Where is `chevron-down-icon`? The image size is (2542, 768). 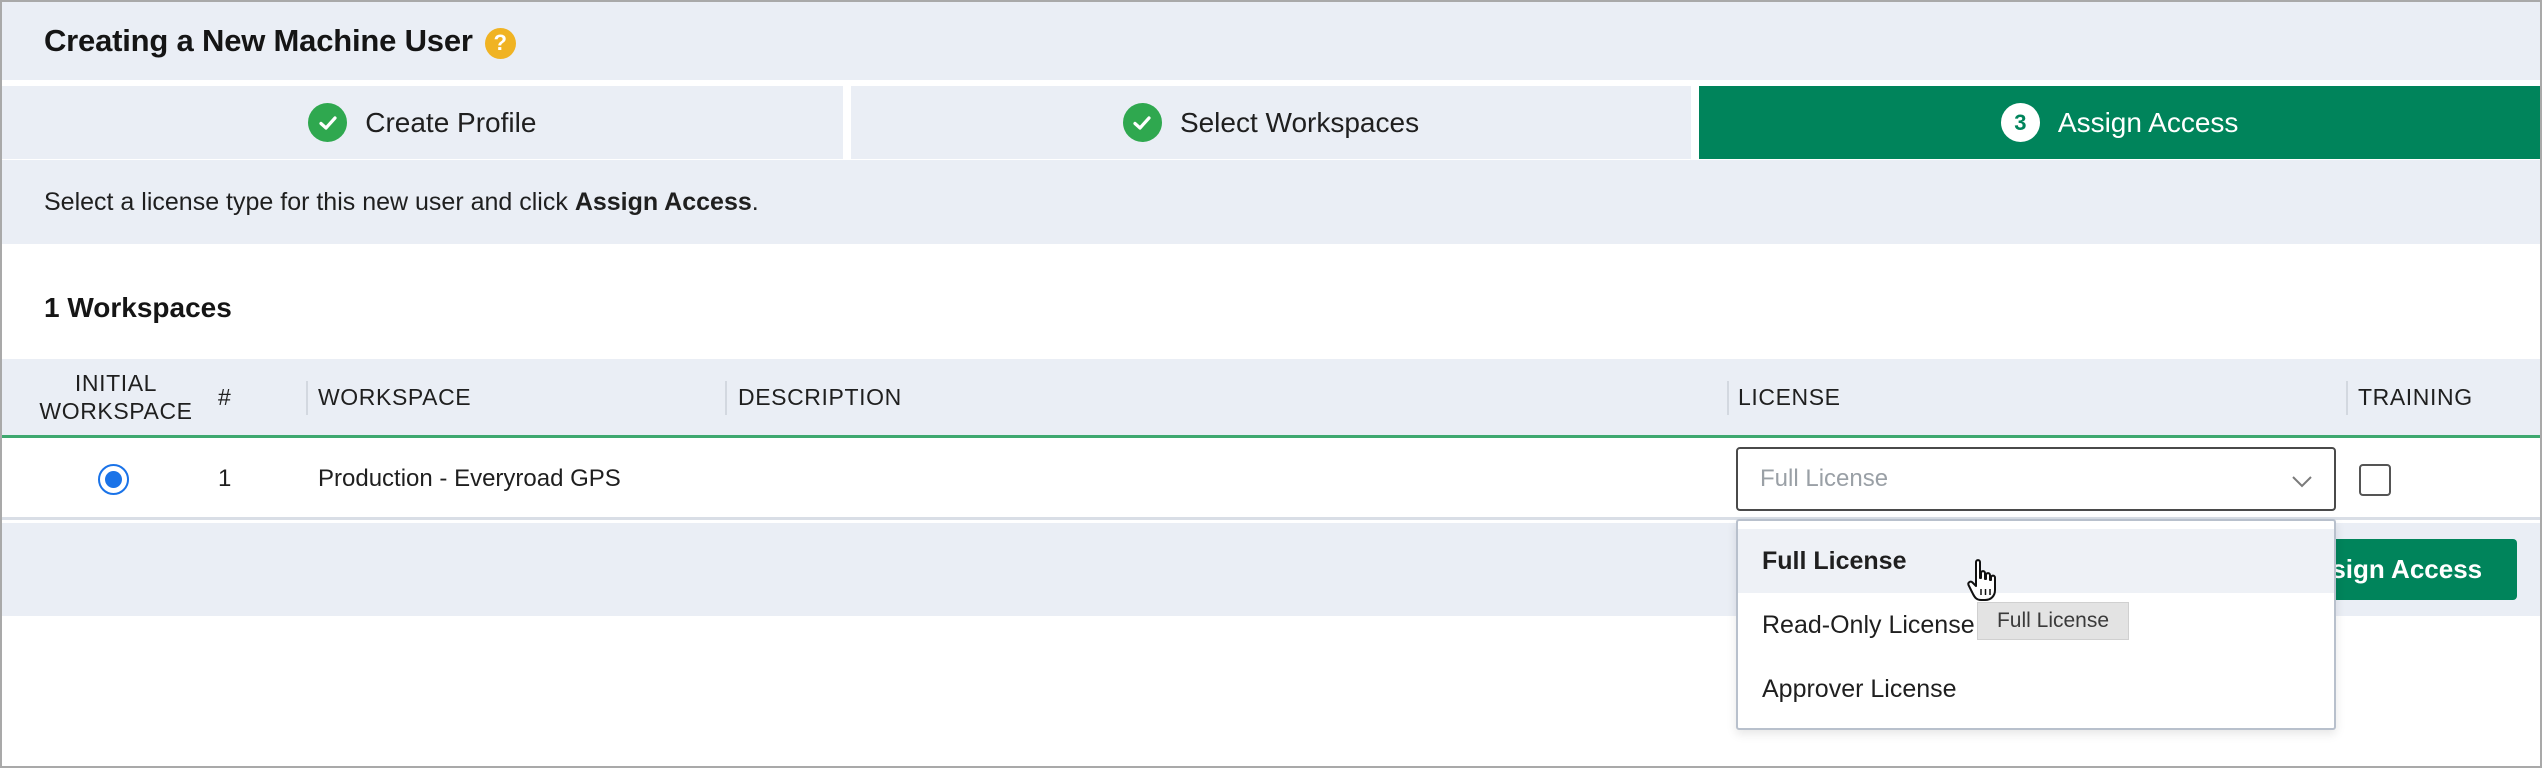 chevron-down-icon is located at coordinates (2302, 482).